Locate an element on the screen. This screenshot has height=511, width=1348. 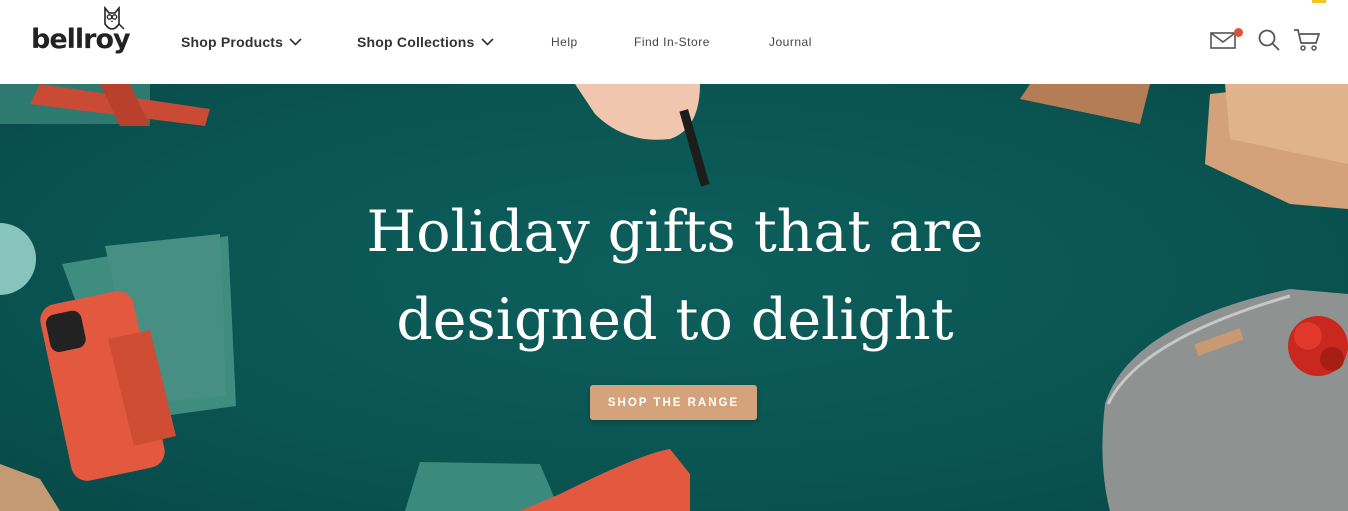
nav-shop-collections: Shop Collections is located at coordinates (425, 42).